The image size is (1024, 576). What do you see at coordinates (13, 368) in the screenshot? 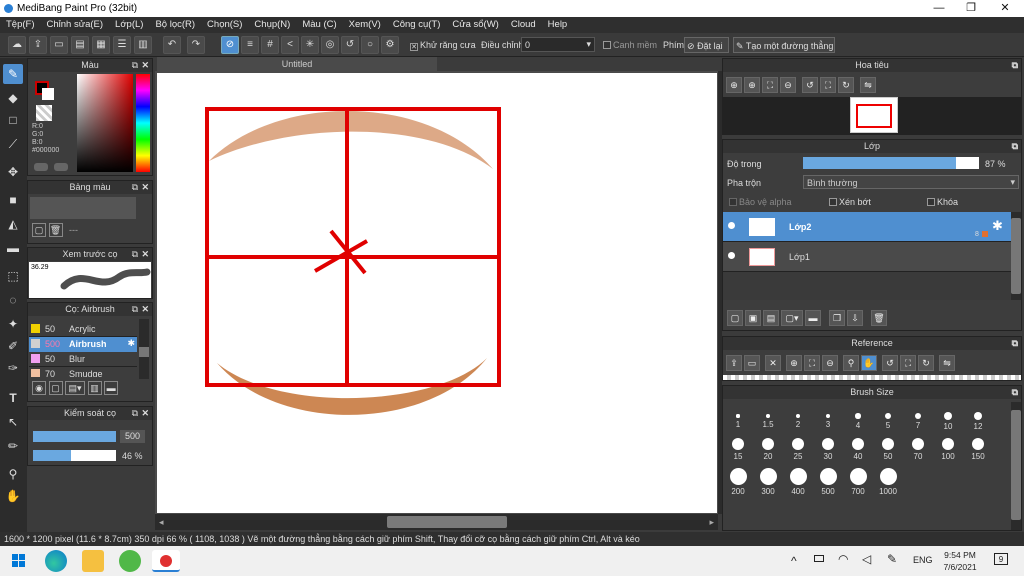
I see `select-eraser-icon: ✑` at bounding box center [13, 368].